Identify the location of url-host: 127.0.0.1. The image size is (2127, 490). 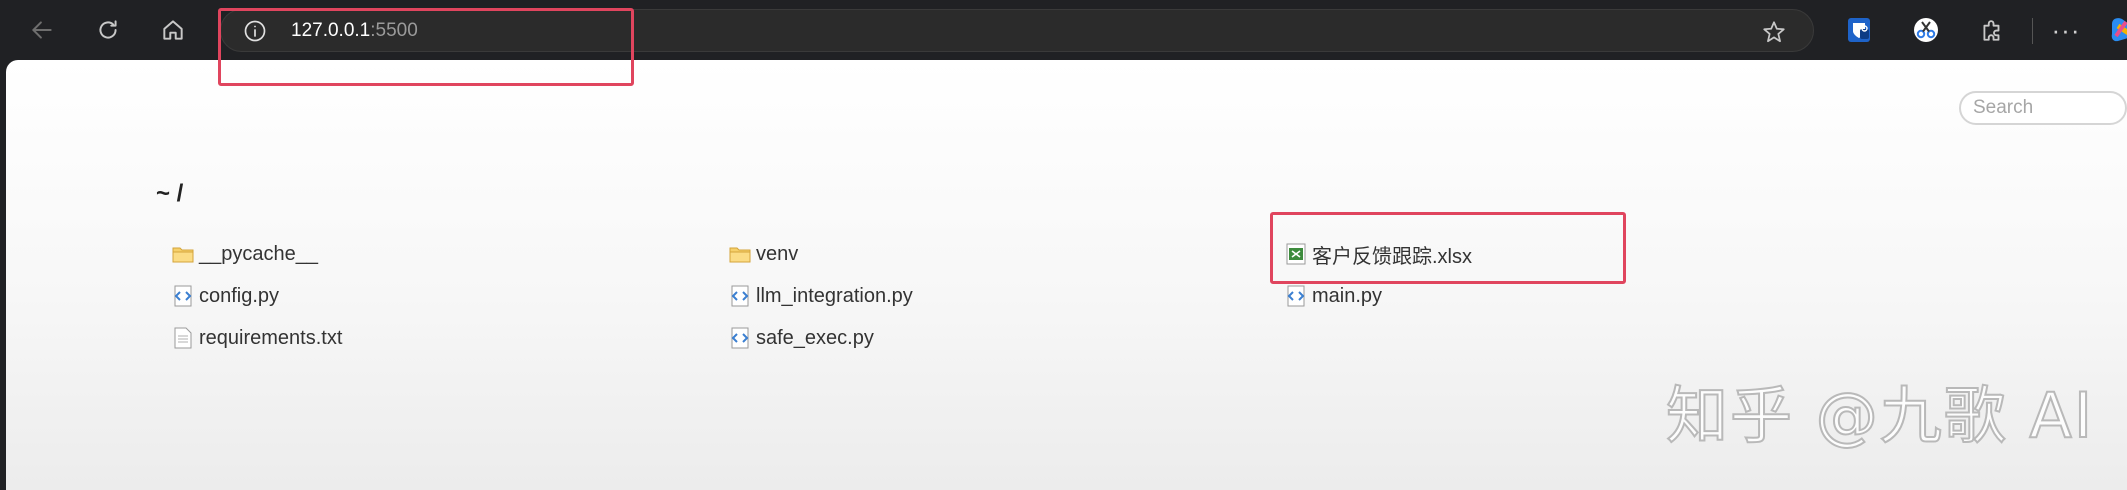
(331, 30).